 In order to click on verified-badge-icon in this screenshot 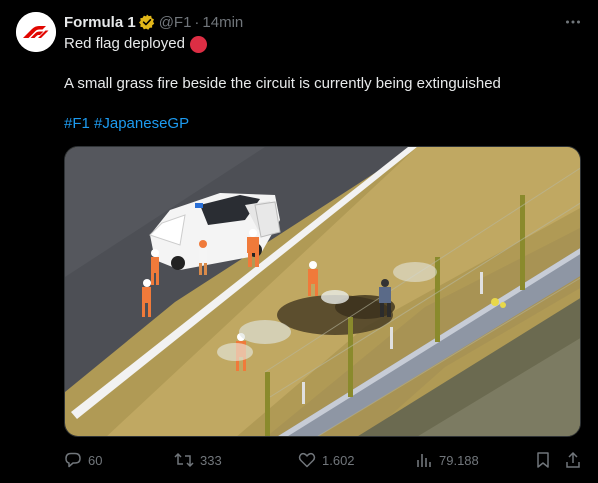, I will do `click(146, 22)`.